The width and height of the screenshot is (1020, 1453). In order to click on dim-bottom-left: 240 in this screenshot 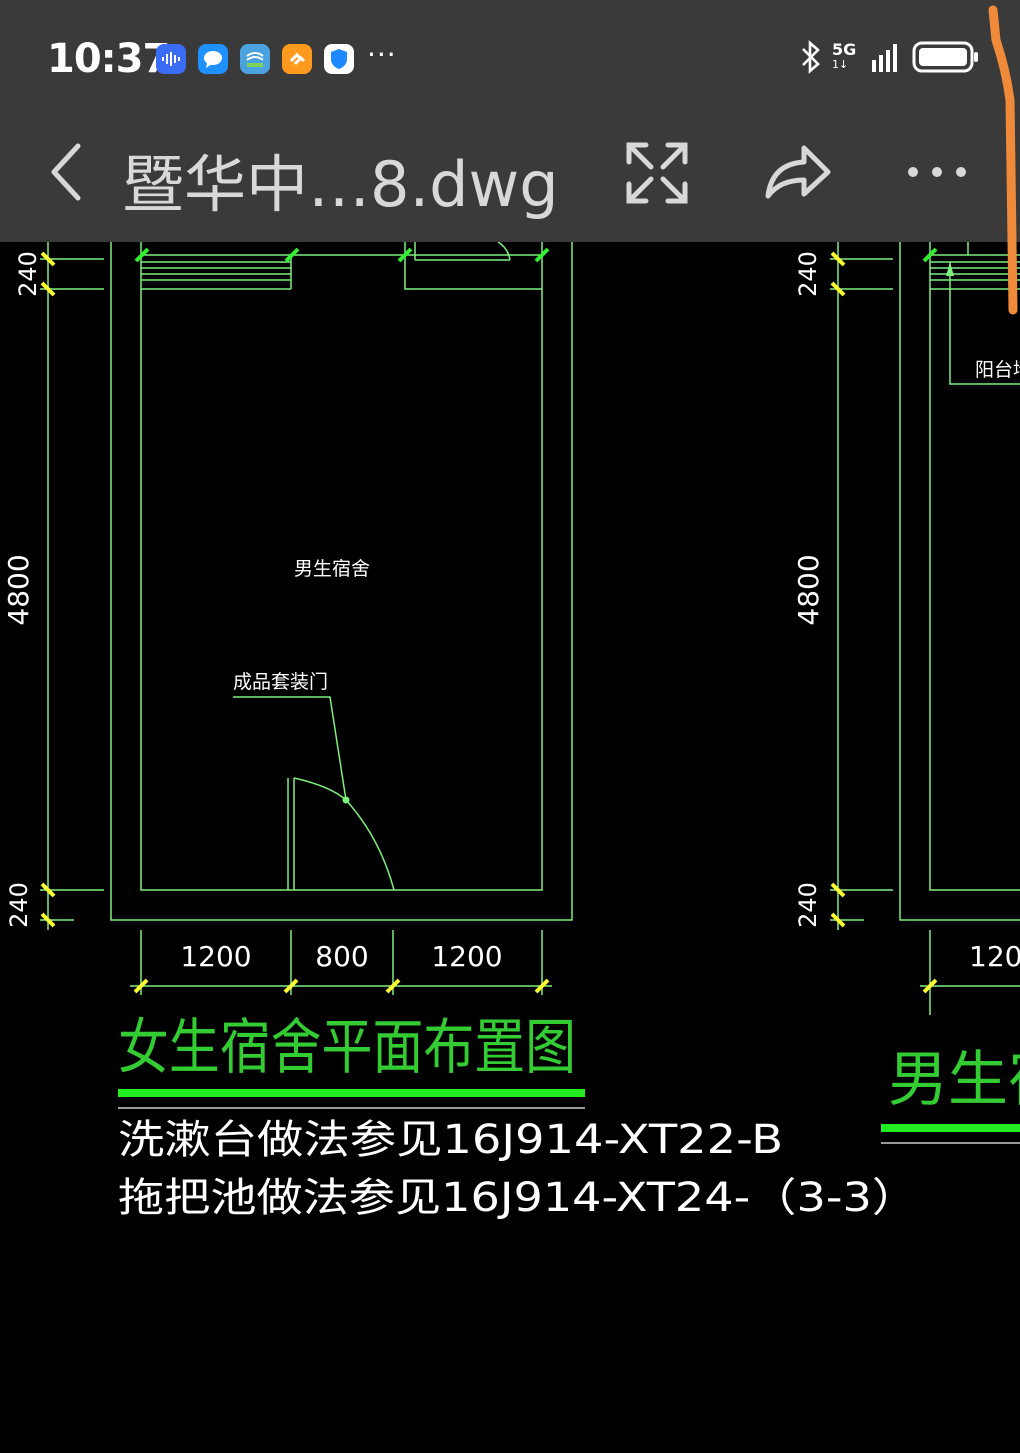, I will do `click(19, 905)`.